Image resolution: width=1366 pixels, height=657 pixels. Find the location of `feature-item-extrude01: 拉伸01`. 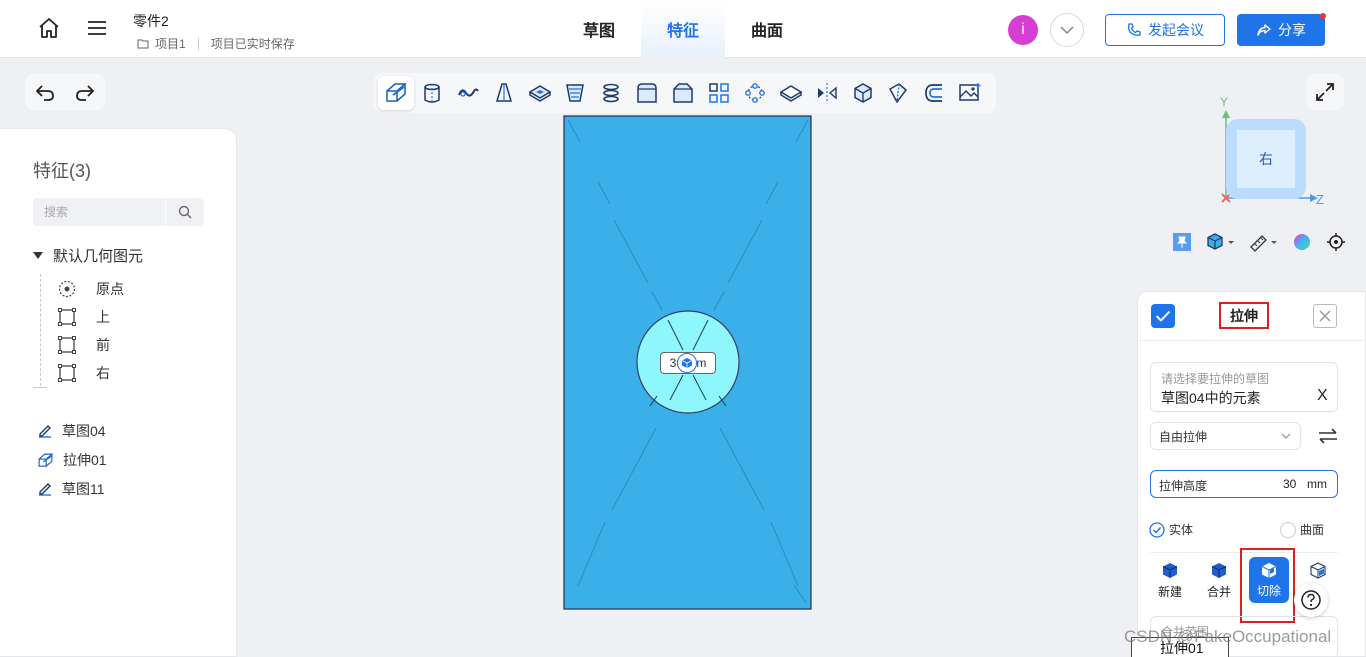

feature-item-extrude01: 拉伸01 is located at coordinates (72, 460).